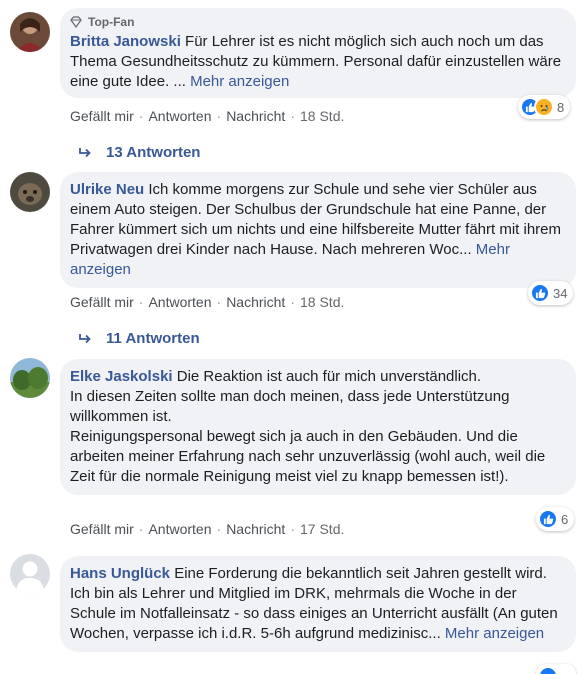 The height and width of the screenshot is (674, 586). I want to click on diamond-icon, so click(76, 22).